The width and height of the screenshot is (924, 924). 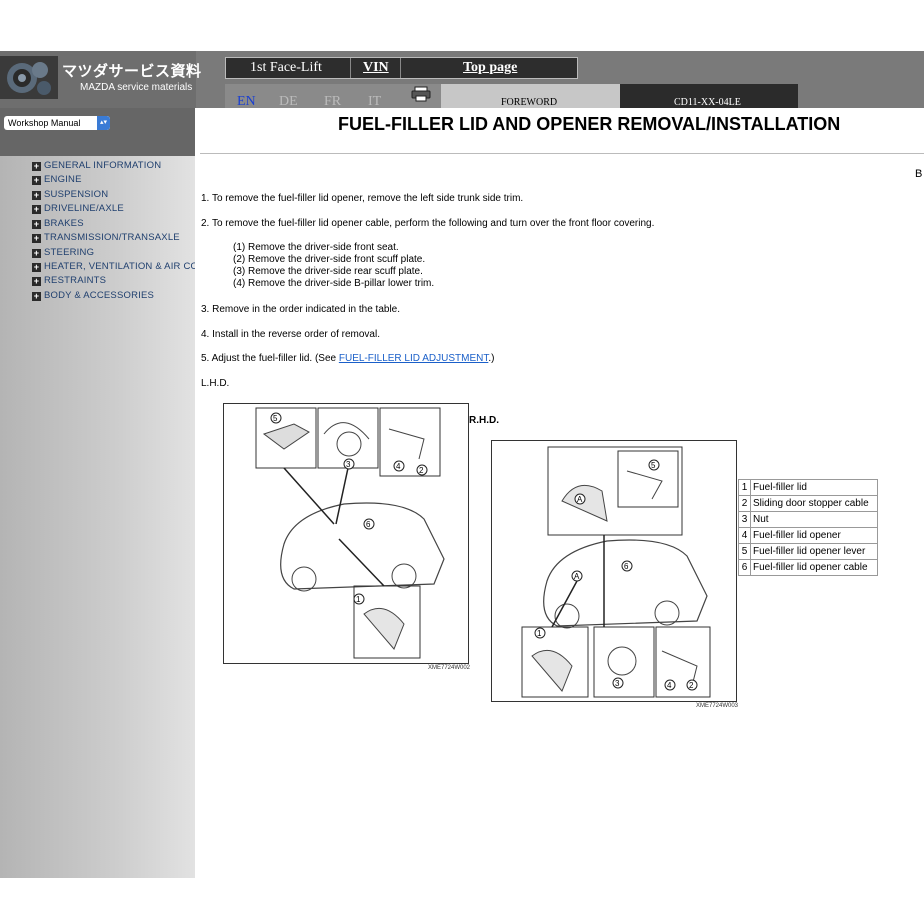 I want to click on clipped-text: B, so click(x=919, y=174).